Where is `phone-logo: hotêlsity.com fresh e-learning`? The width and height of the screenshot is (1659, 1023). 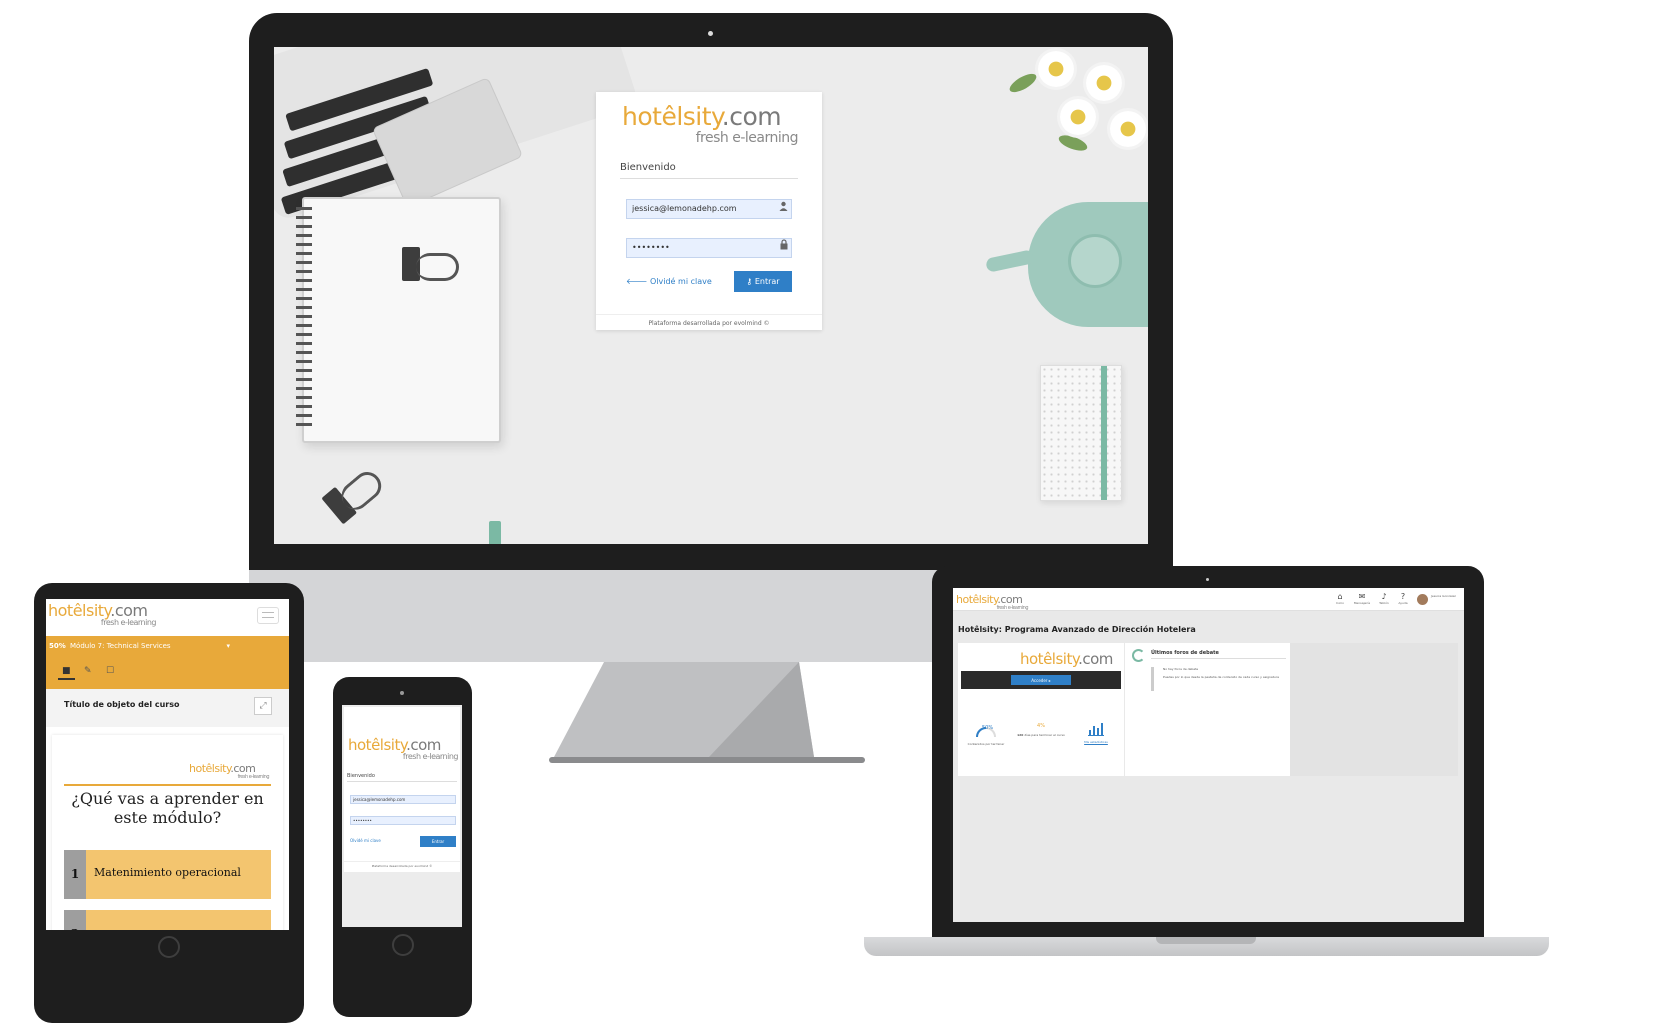
phone-logo: hotêlsity.com fresh e-learning is located at coordinates (403, 748).